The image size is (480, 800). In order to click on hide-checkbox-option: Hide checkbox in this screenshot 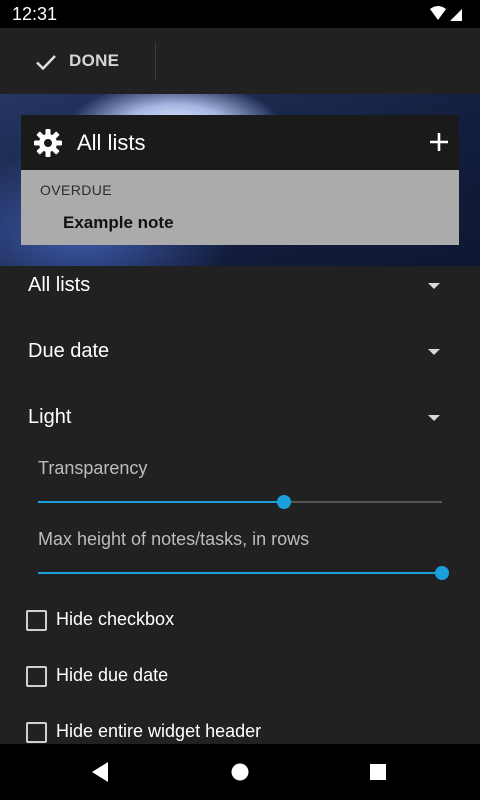, I will do `click(246, 621)`.